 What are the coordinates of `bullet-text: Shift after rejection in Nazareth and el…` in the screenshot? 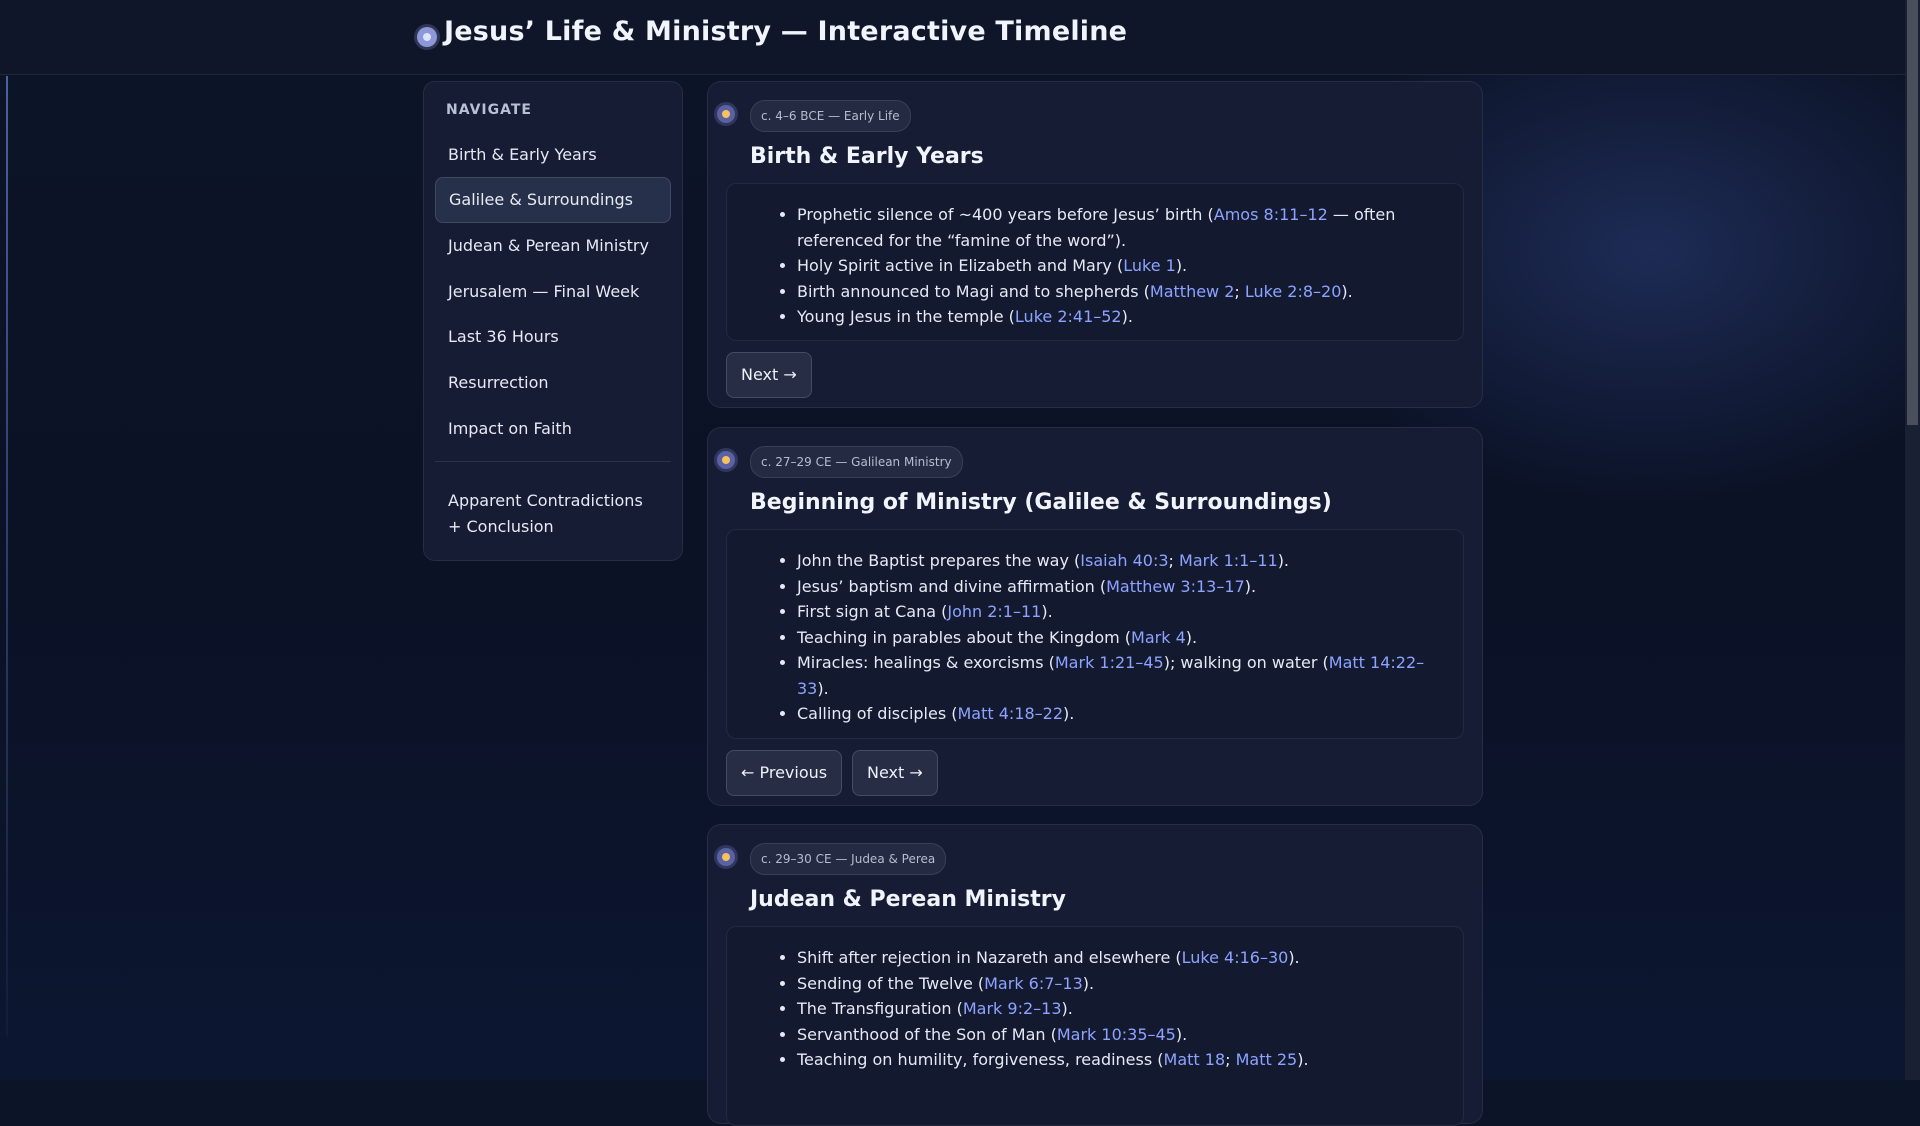 It's located at (989, 957).